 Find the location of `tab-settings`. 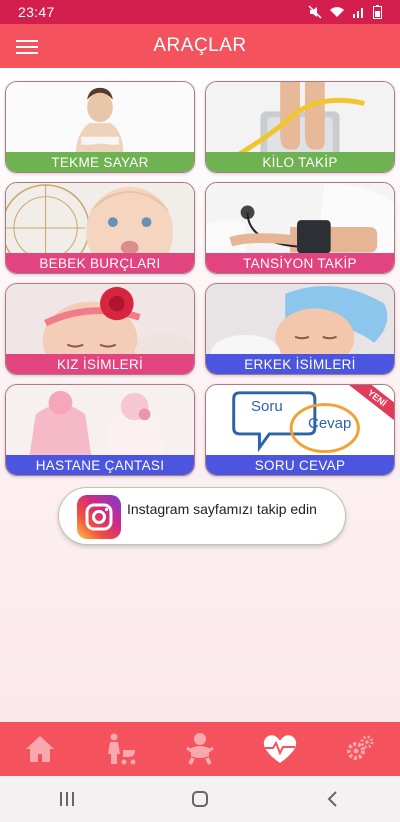

tab-settings is located at coordinates (360, 749).